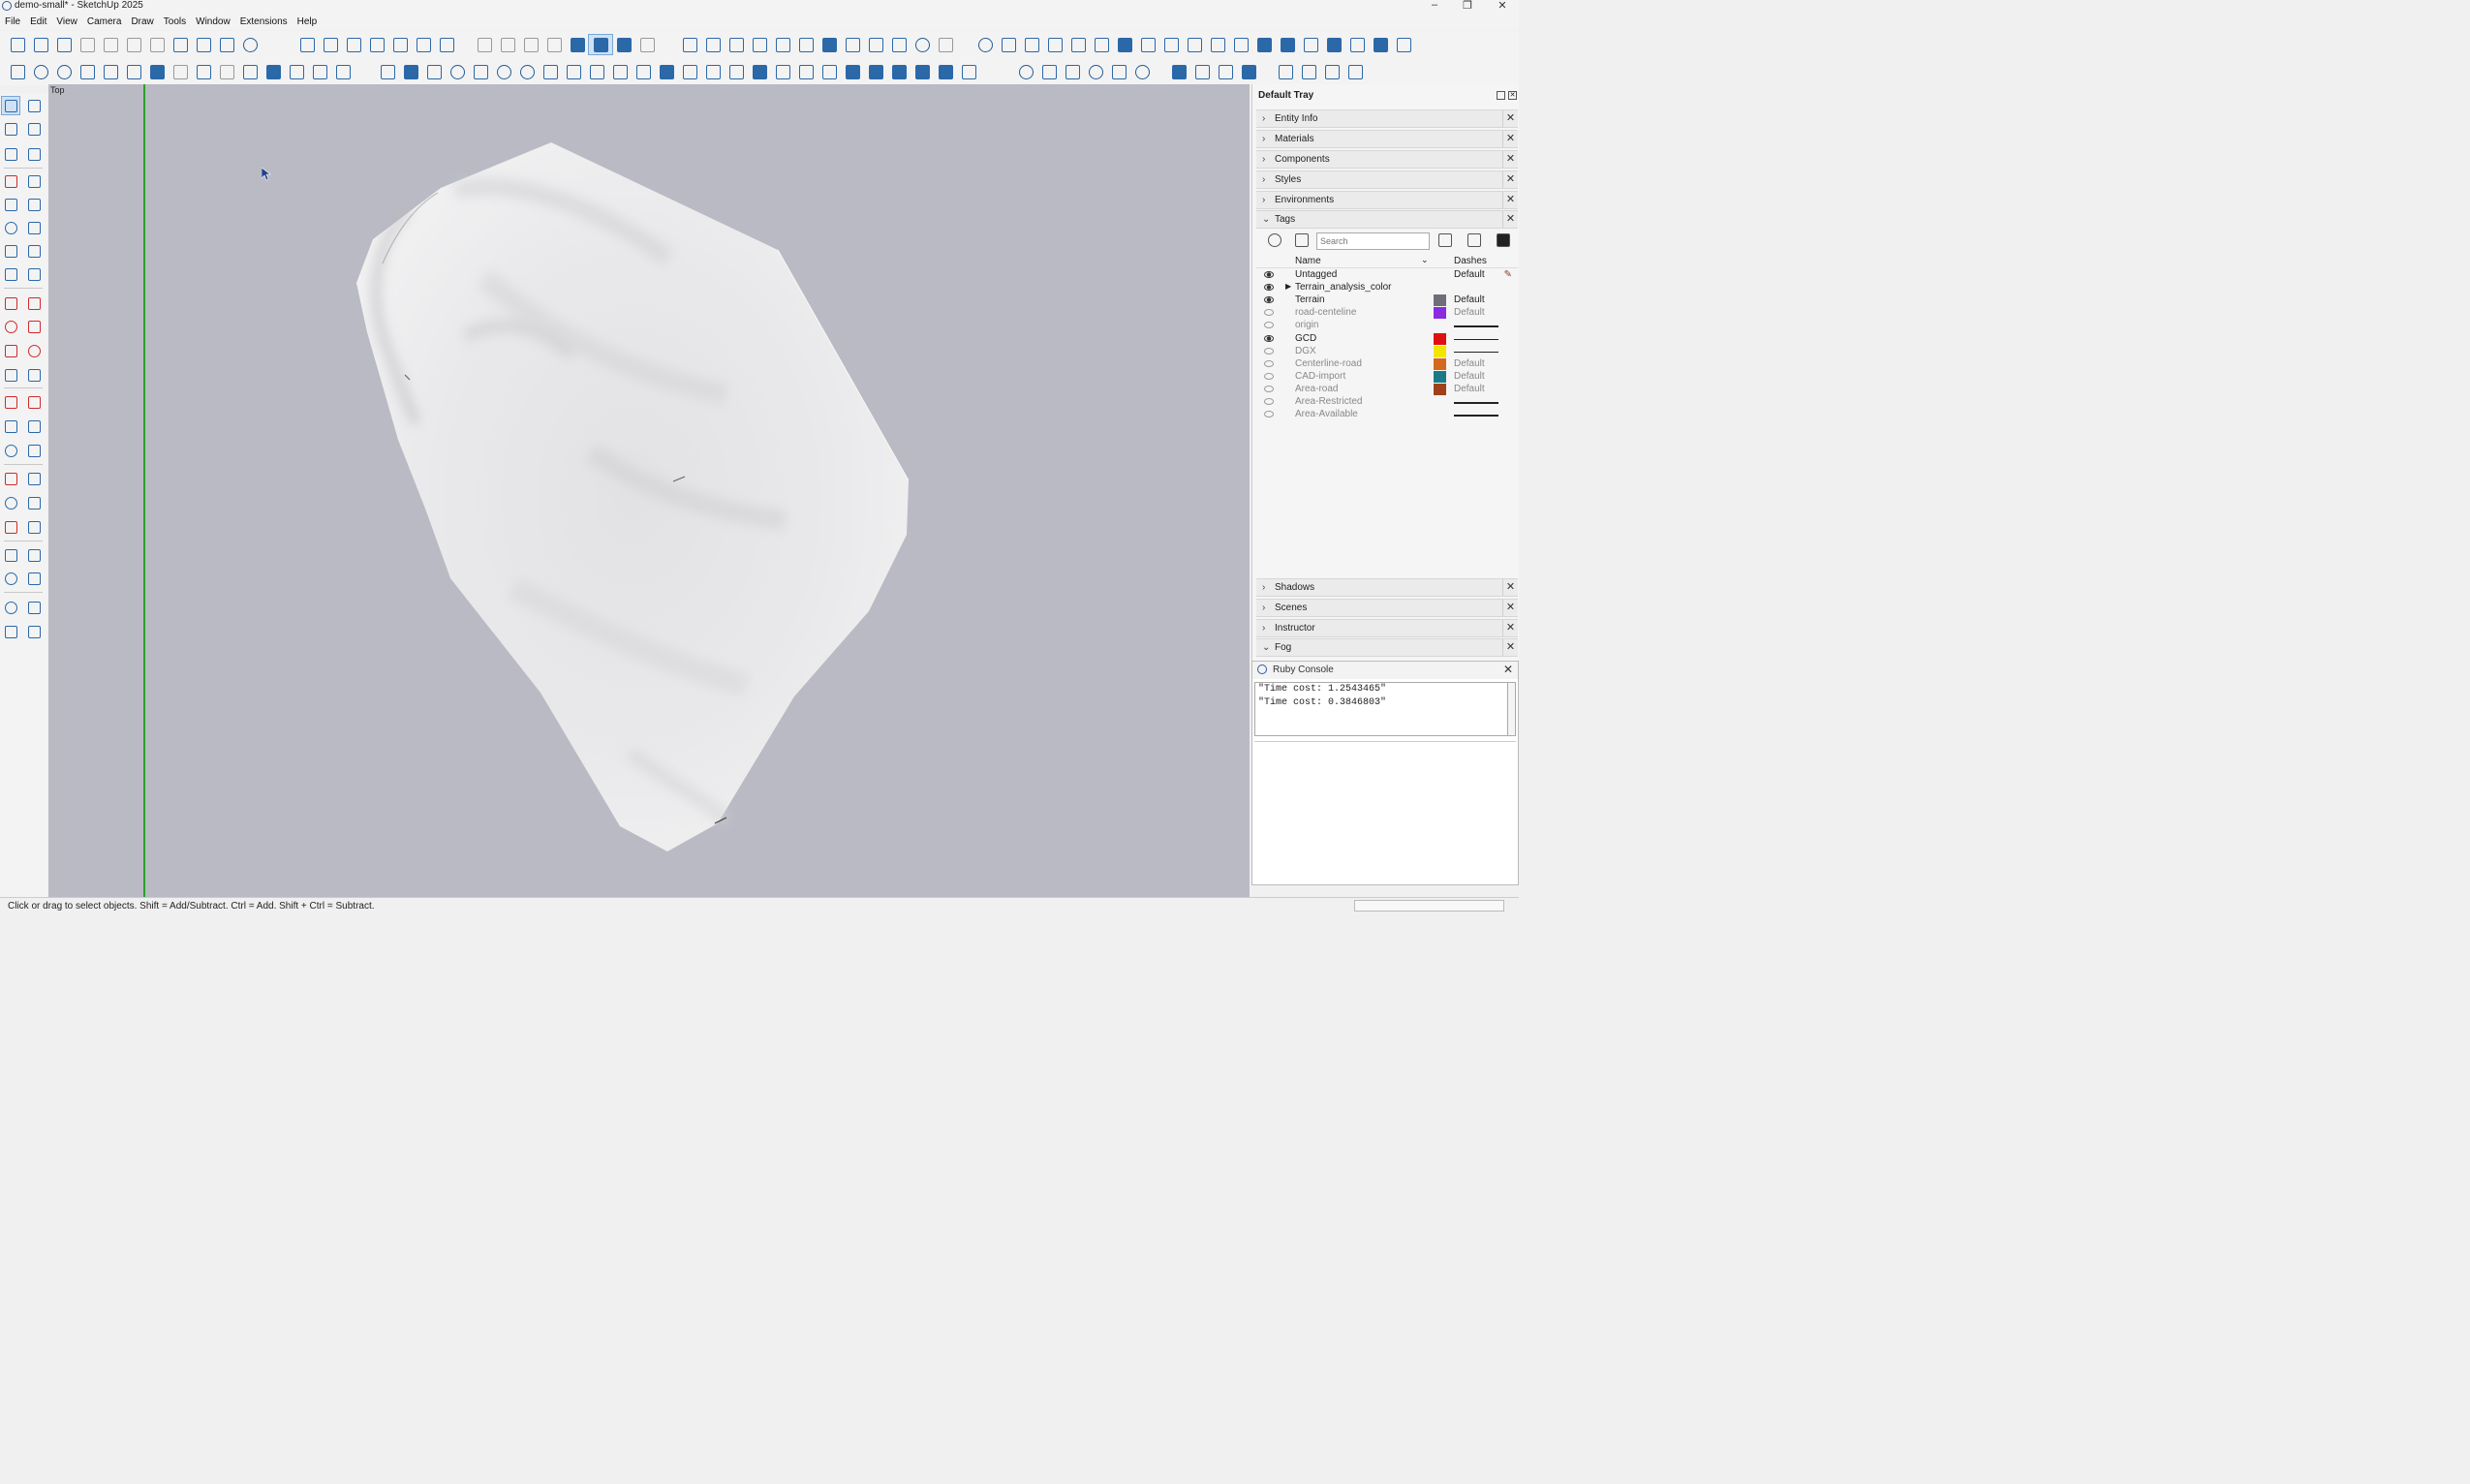 The height and width of the screenshot is (1484, 2470). Describe the element at coordinates (17, 71) in the screenshot. I see `hamburger-menu-icon` at that location.